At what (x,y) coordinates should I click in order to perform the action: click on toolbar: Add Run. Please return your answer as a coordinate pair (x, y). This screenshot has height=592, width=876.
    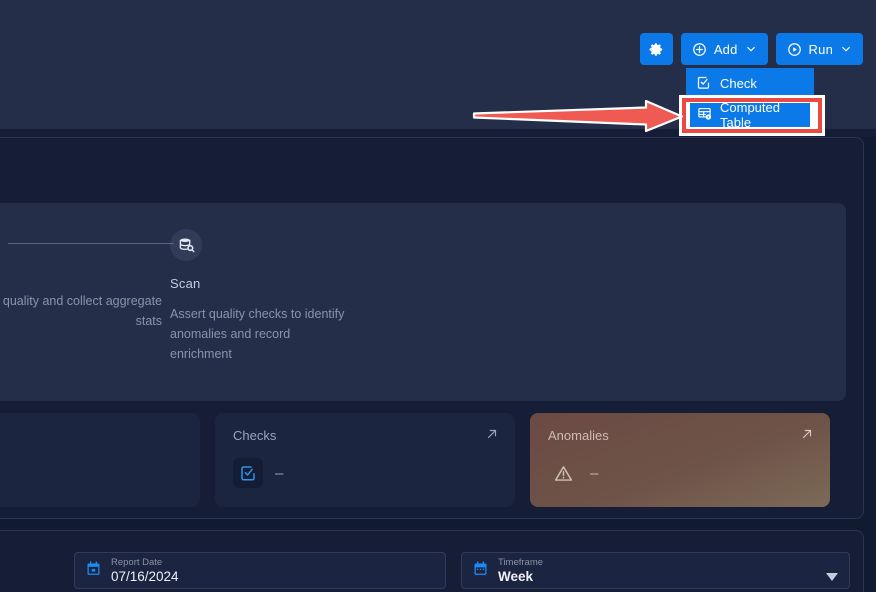
    Looking at the image, I should click on (751, 49).